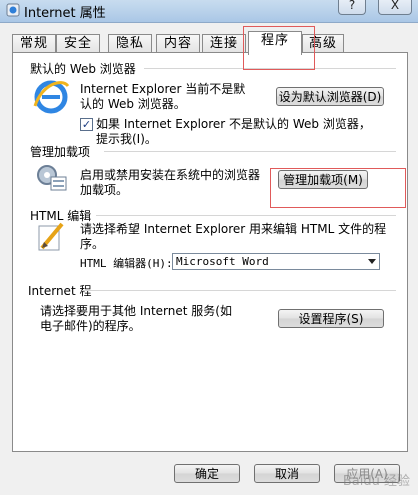 This screenshot has width=418, height=495. What do you see at coordinates (323, 43) in the screenshot?
I see `tab-advanced: 高级` at bounding box center [323, 43].